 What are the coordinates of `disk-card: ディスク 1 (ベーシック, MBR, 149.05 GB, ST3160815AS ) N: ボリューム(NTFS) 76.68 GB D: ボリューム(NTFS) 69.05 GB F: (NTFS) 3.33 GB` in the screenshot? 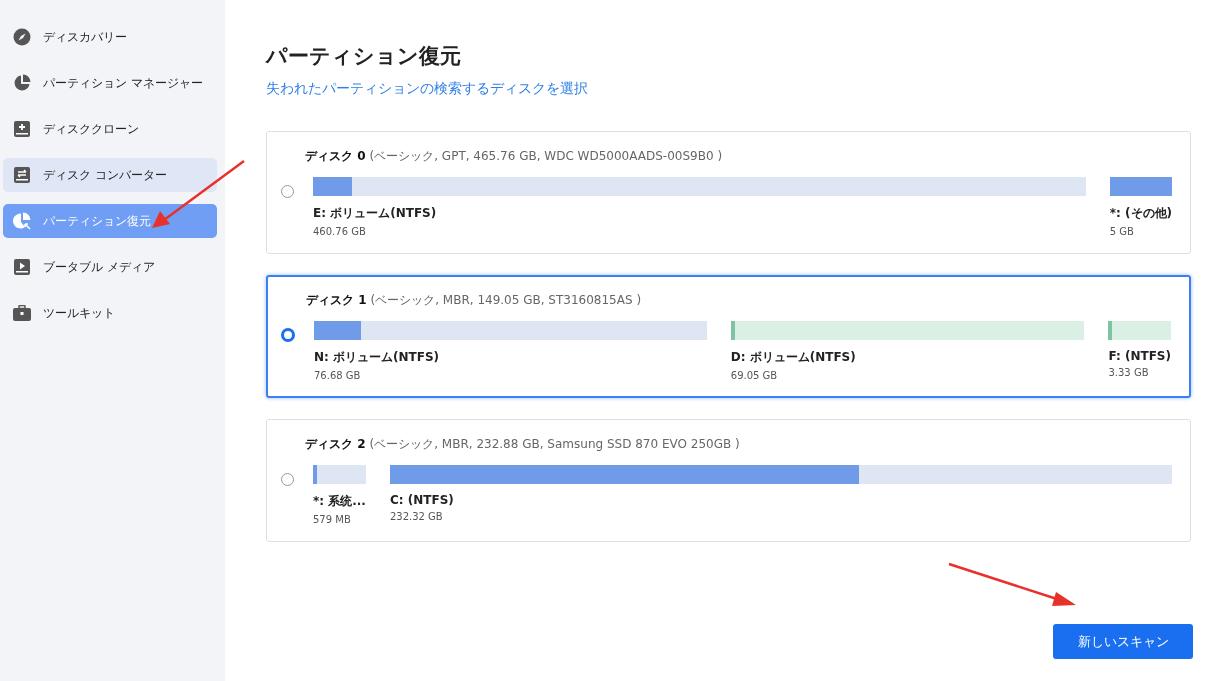 It's located at (728, 336).